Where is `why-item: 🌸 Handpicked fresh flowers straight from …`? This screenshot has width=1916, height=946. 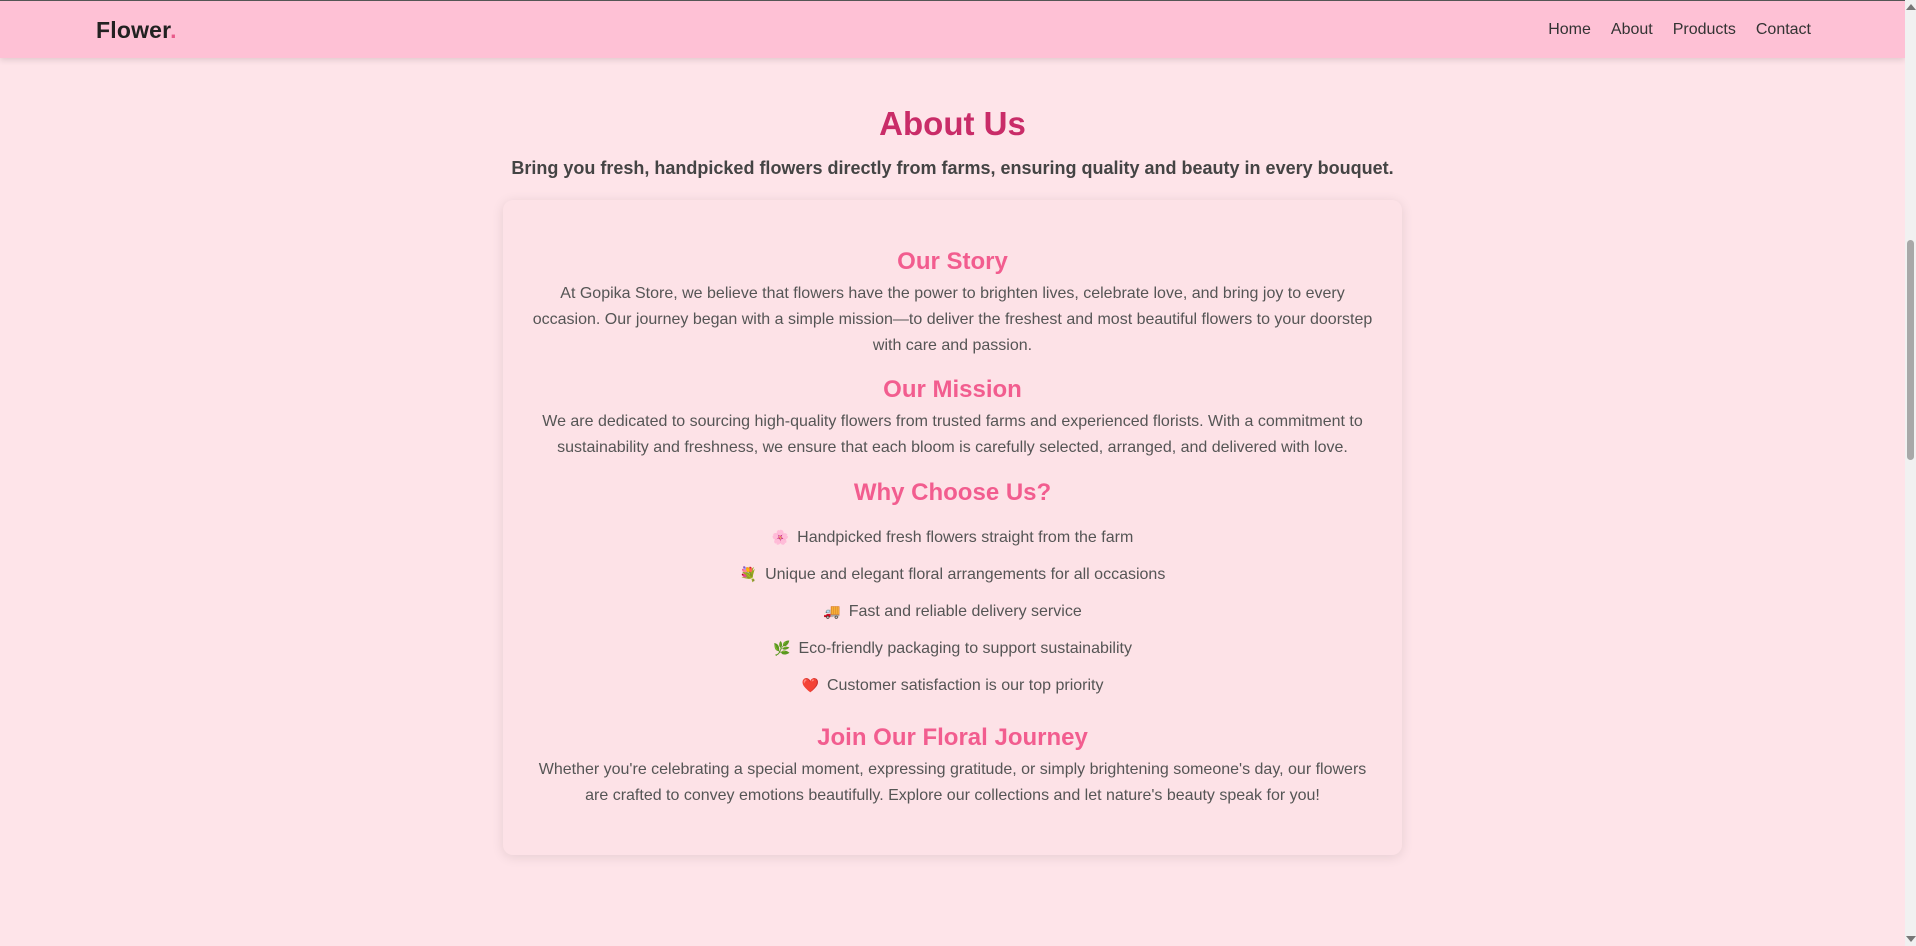 why-item: 🌸 Handpicked fresh flowers straight from … is located at coordinates (952, 542).